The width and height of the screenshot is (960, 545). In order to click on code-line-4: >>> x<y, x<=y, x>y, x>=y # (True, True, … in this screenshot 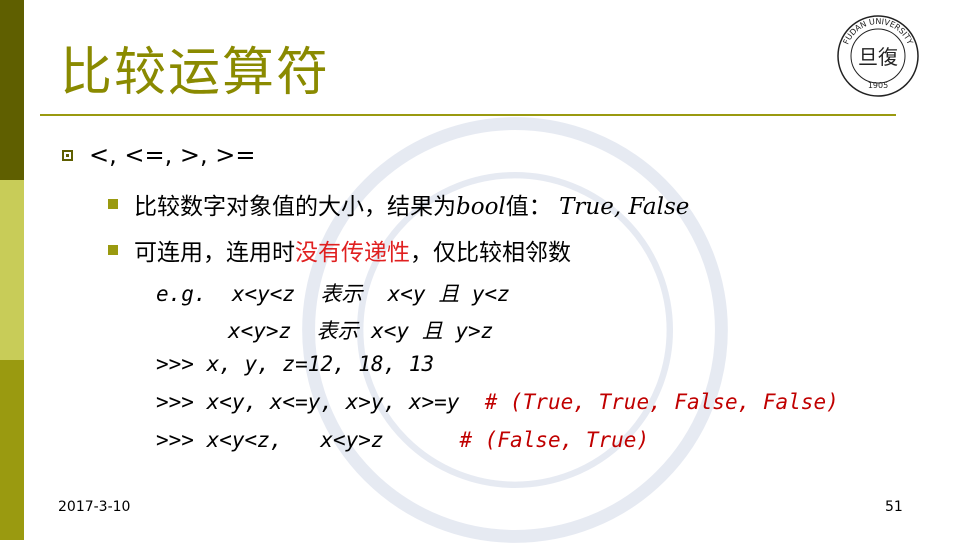, I will do `click(497, 402)`.